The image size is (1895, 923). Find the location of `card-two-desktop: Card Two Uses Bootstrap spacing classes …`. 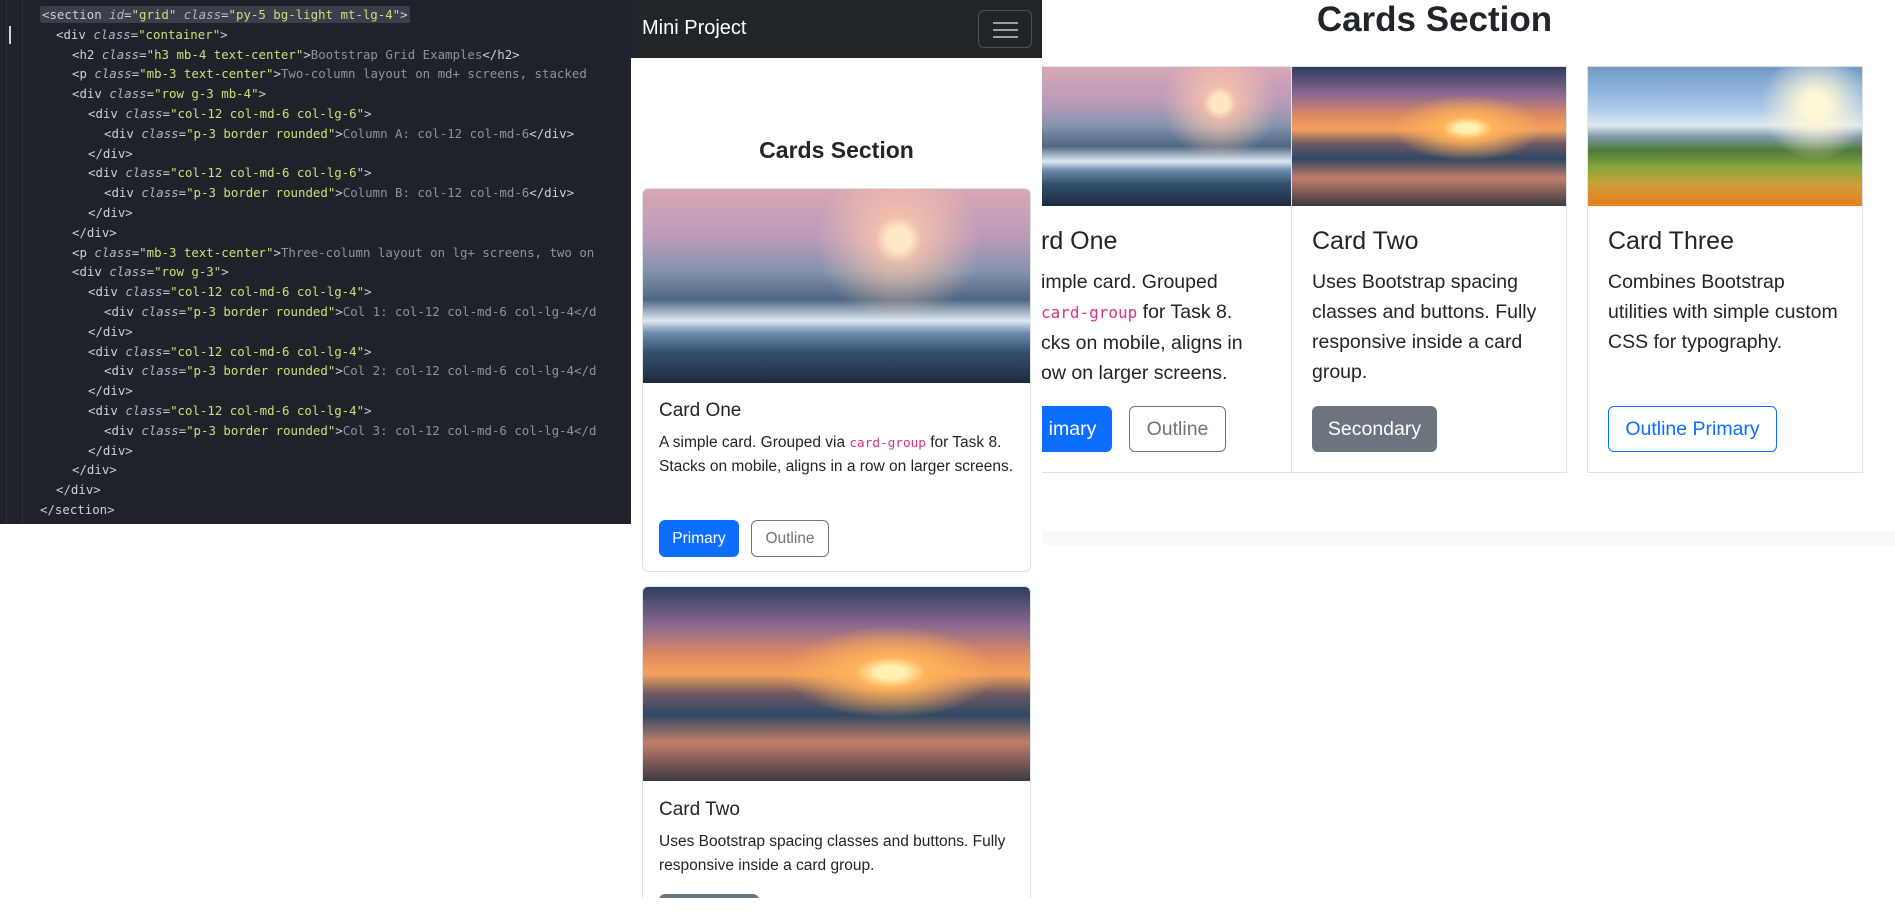

card-two-desktop: Card Two Uses Bootstrap spacing classes … is located at coordinates (1429, 269).